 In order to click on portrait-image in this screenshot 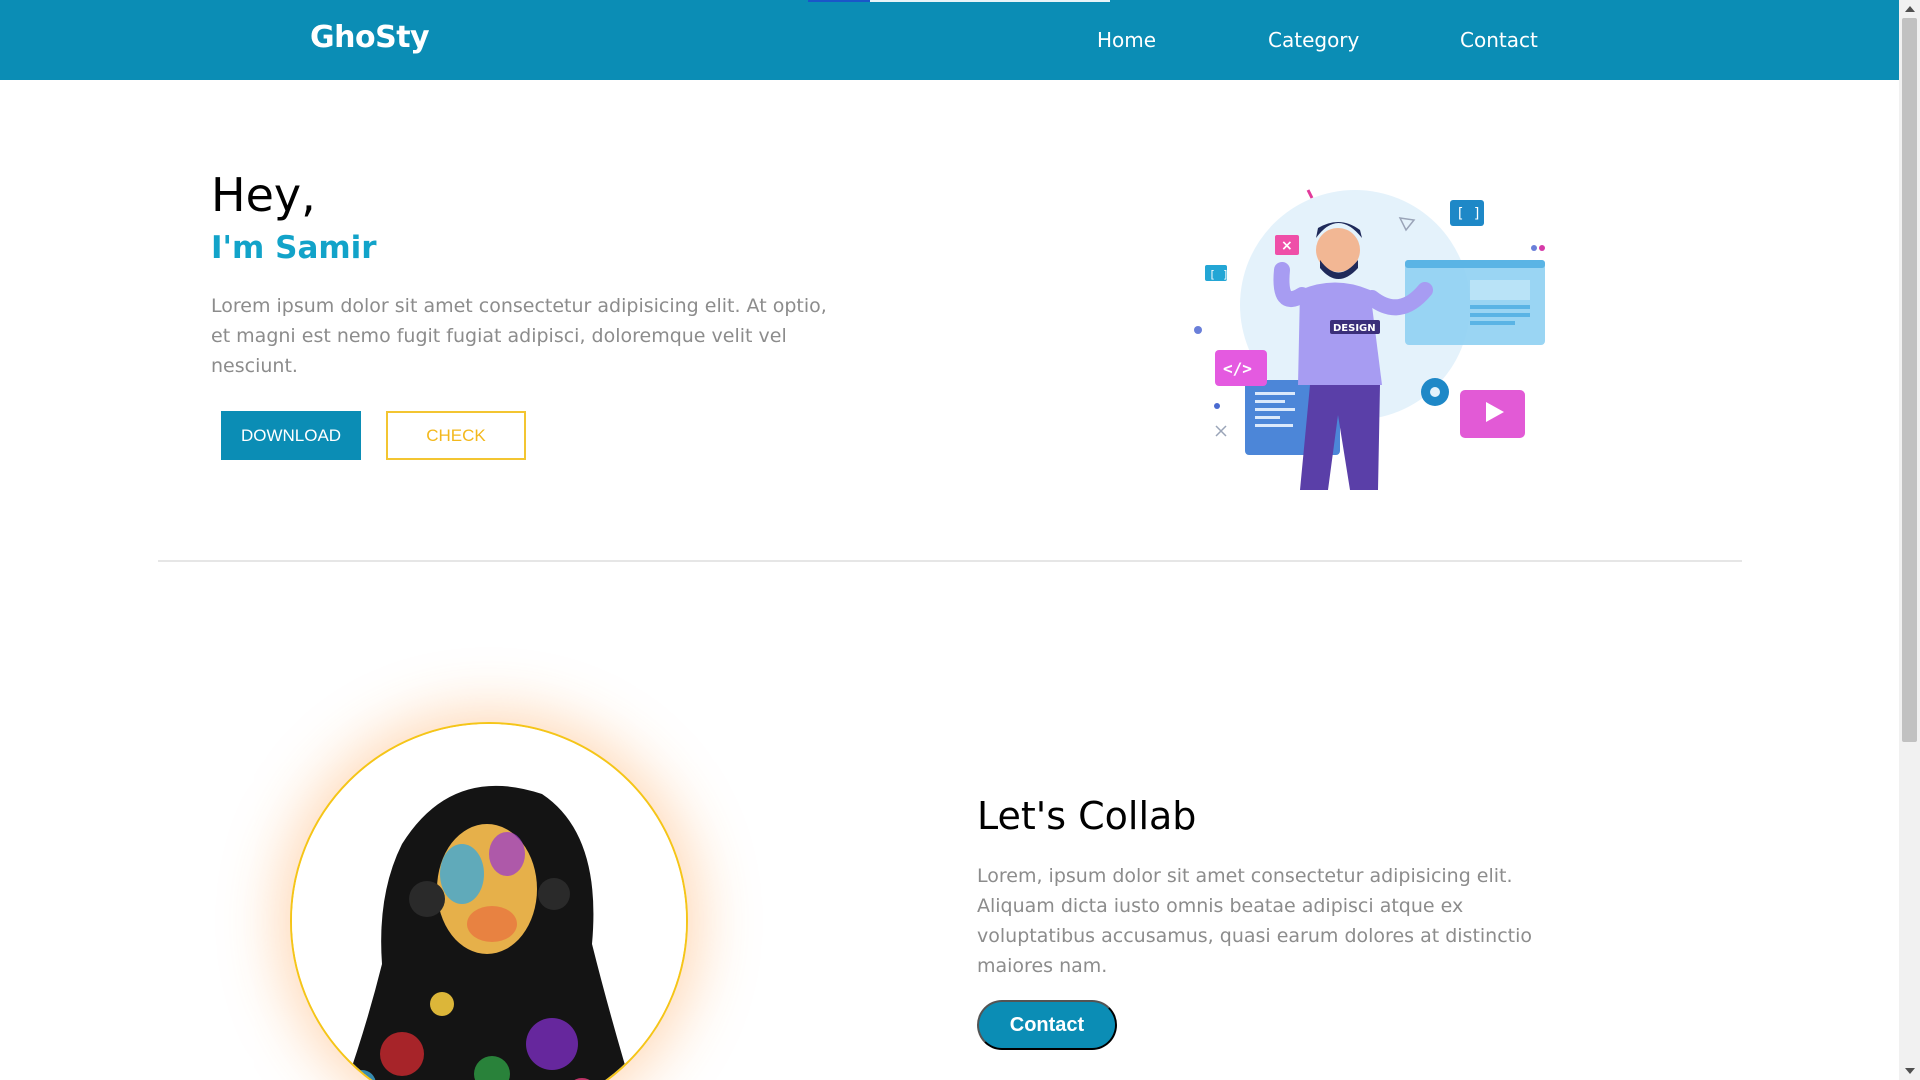, I will do `click(489, 901)`.